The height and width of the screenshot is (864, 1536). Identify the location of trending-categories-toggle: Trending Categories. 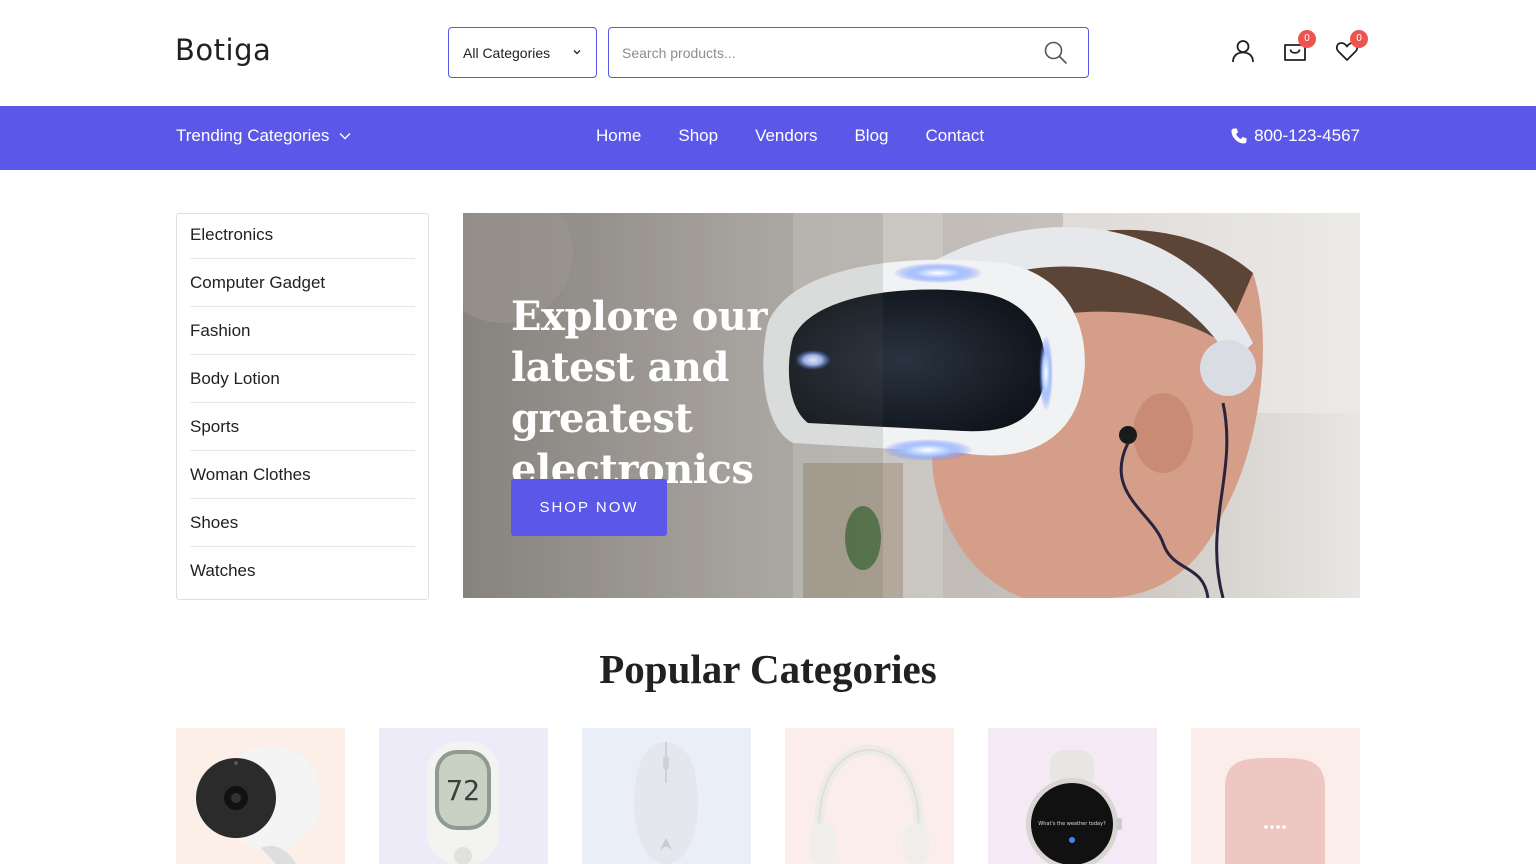
(264, 136).